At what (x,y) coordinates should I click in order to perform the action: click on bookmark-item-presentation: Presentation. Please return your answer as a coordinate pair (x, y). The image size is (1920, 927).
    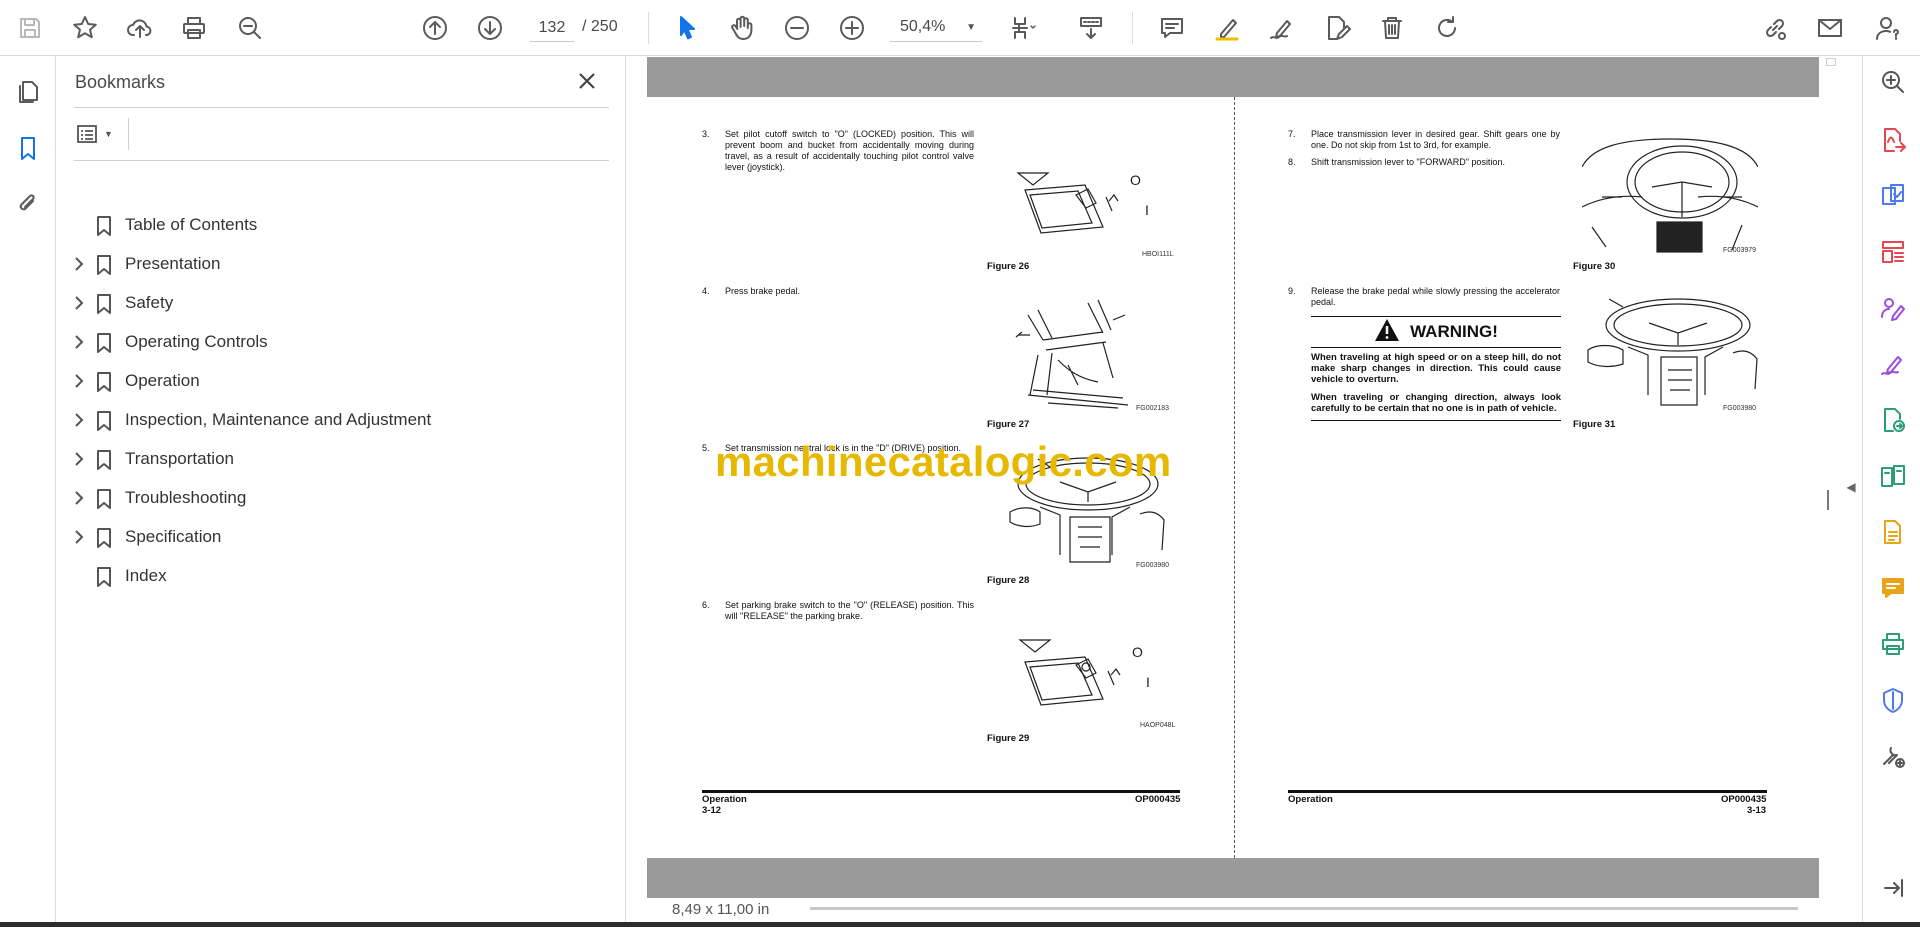
    Looking at the image, I should click on (336, 264).